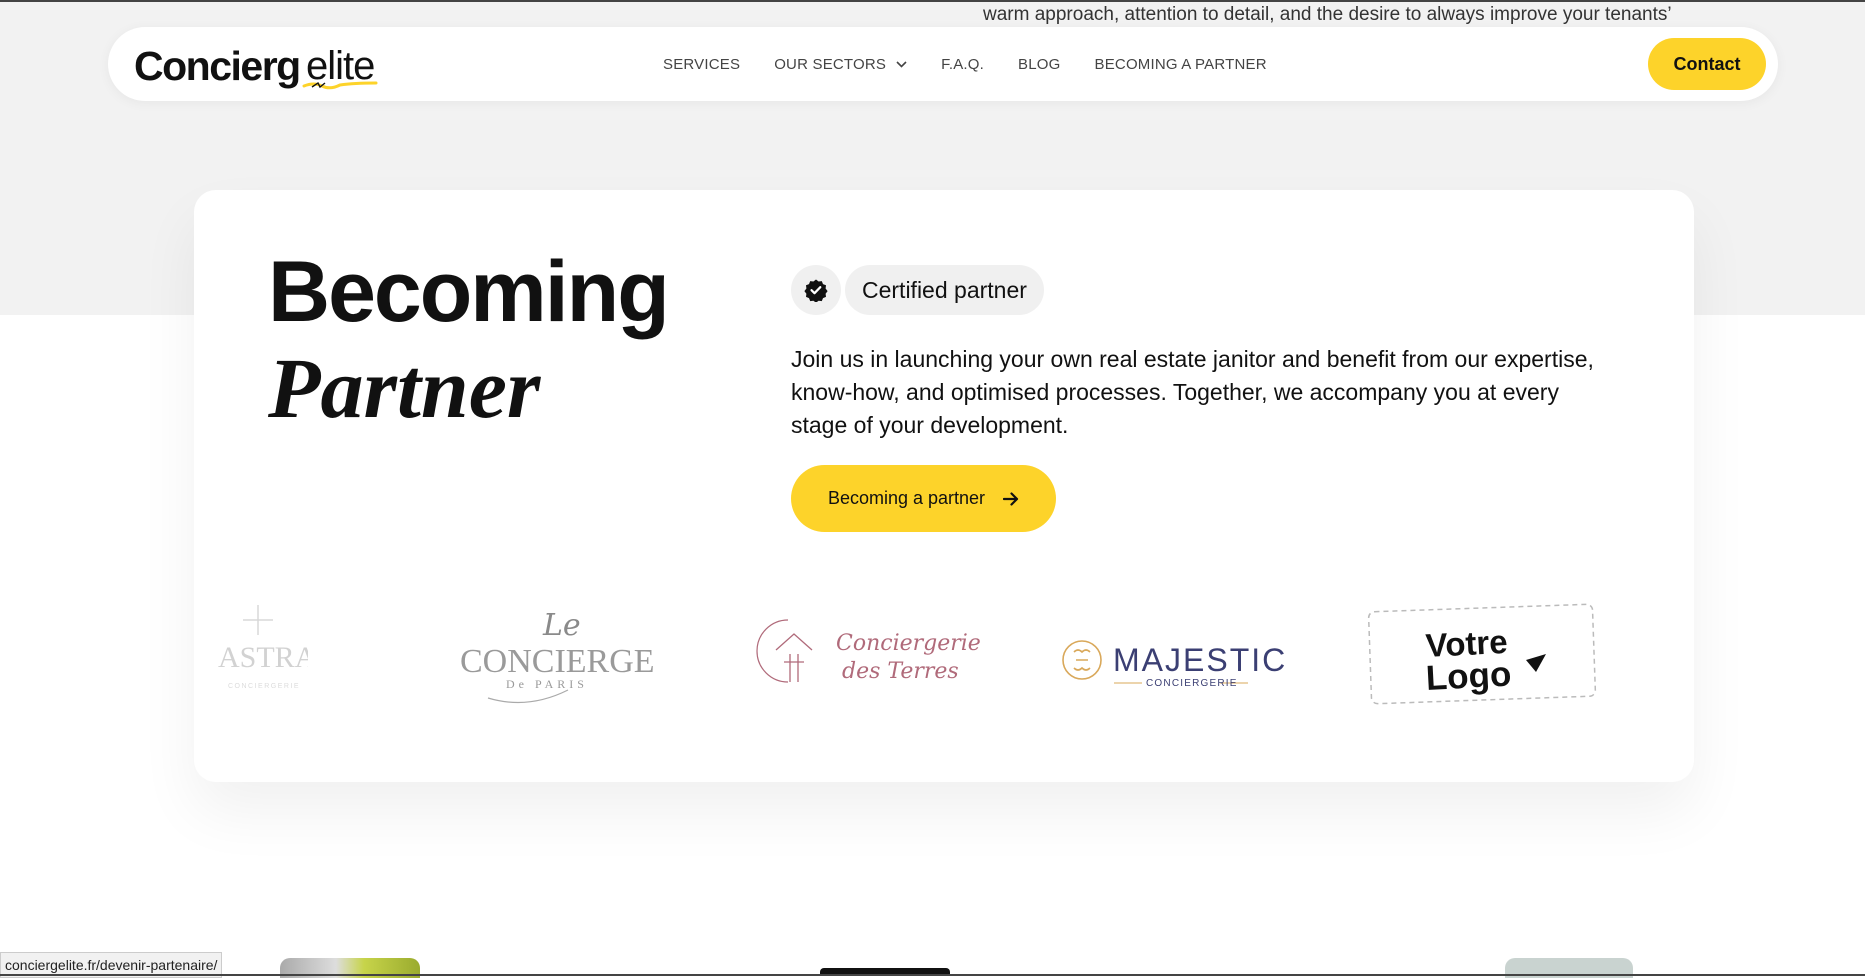  What do you see at coordinates (906, 498) in the screenshot?
I see `button-label: Becoming a partner` at bounding box center [906, 498].